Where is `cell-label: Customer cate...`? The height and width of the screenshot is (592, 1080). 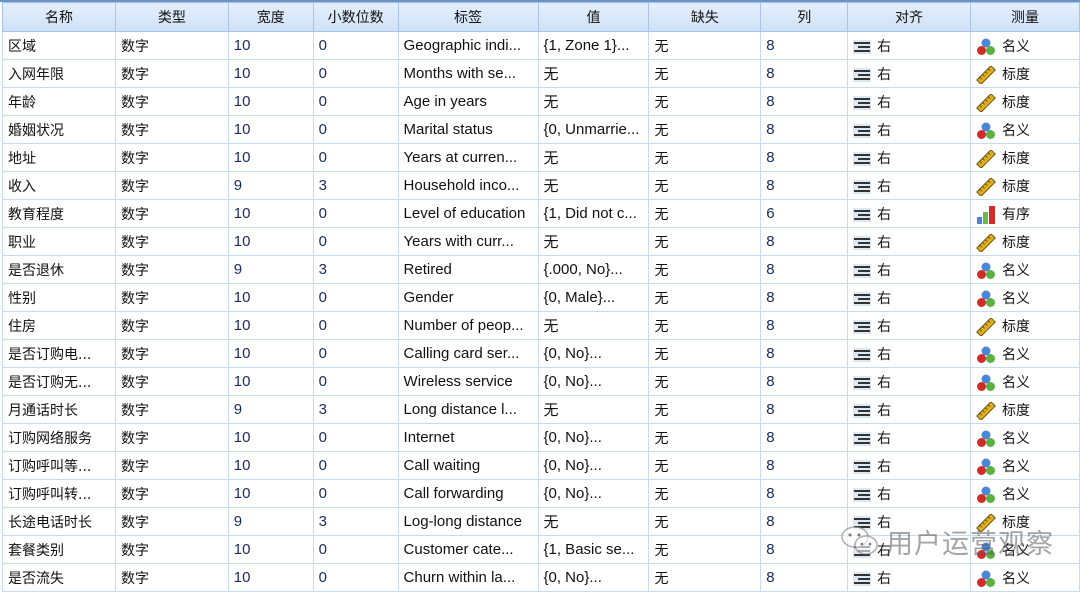 cell-label: Customer cate... is located at coordinates (468, 549).